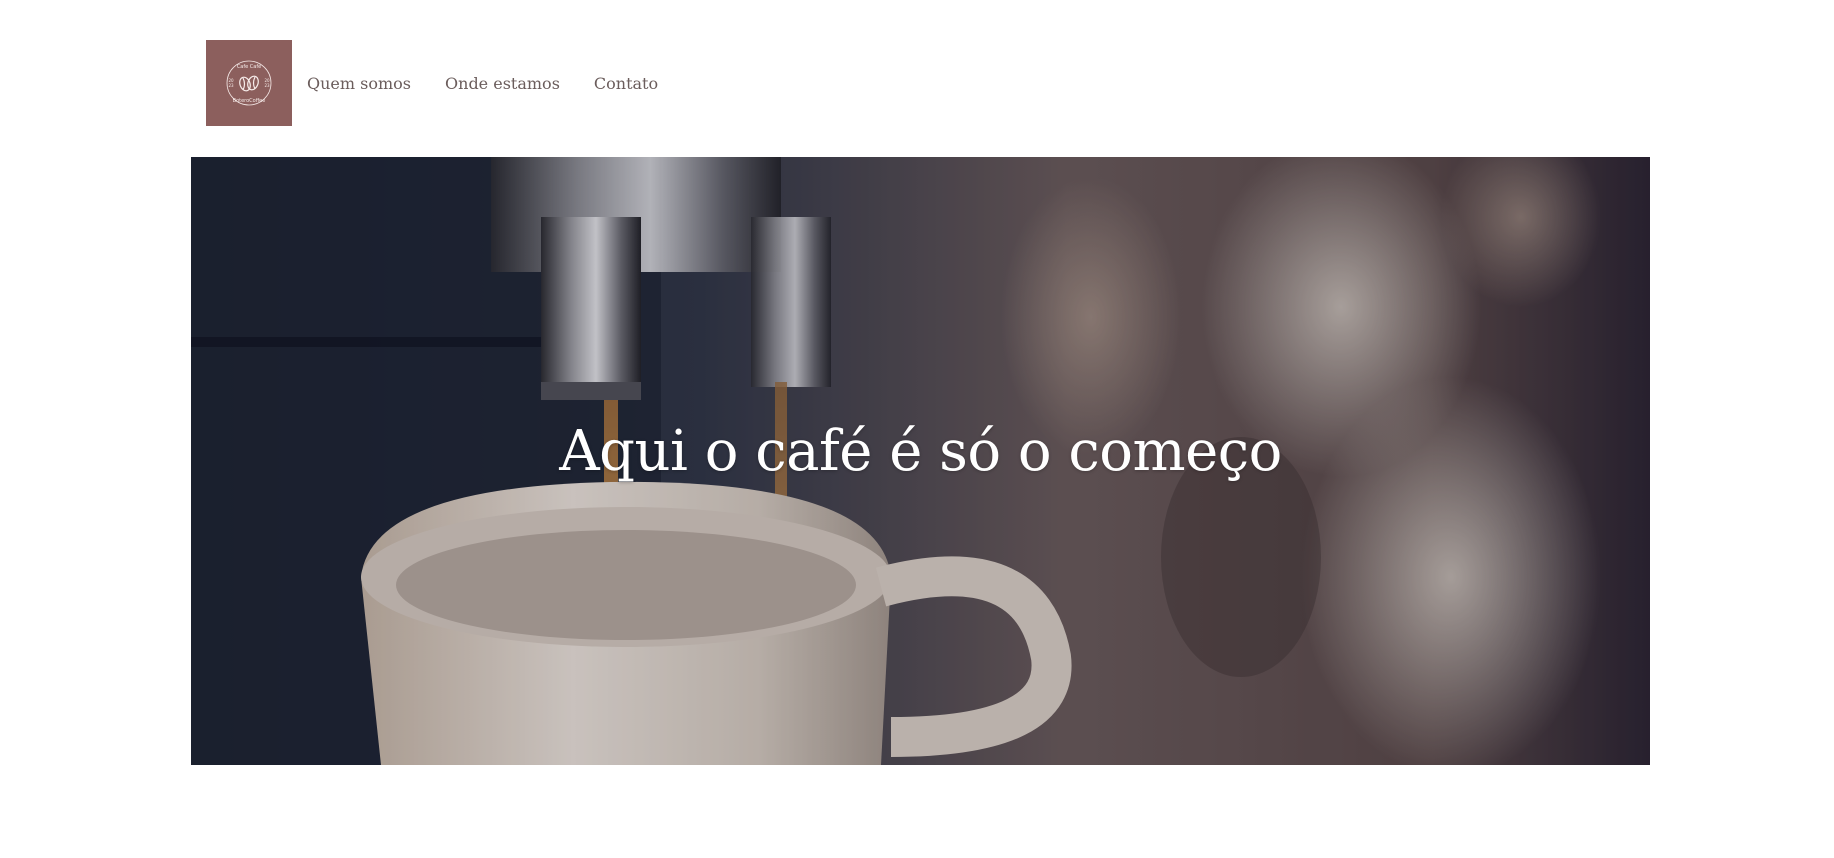  Describe the element at coordinates (920, 451) in the screenshot. I see `hero-title: Aqui o café é só o começo` at that location.